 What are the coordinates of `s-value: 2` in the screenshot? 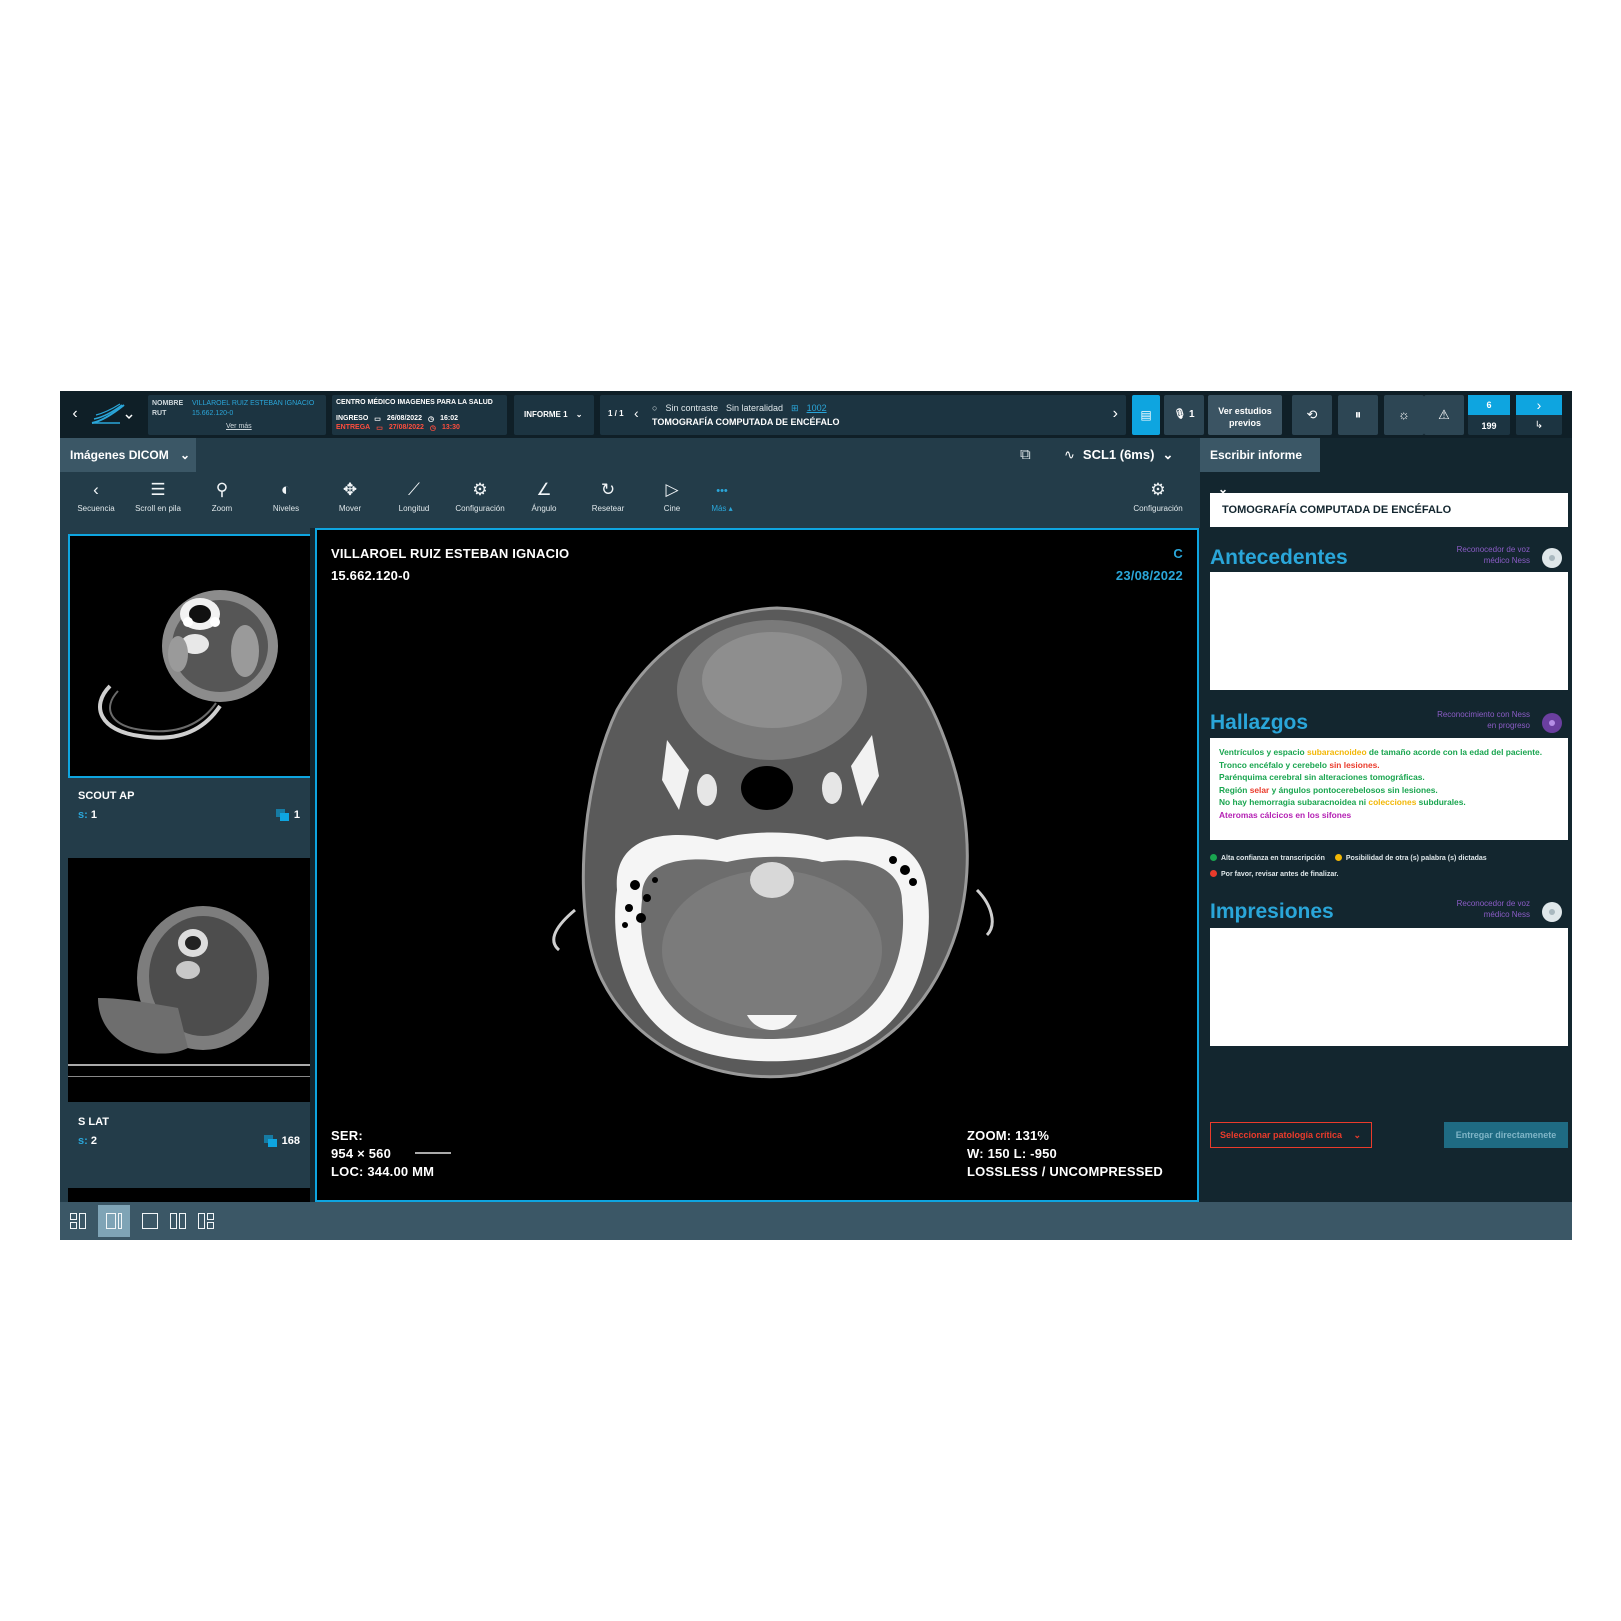 It's located at (93, 1141).